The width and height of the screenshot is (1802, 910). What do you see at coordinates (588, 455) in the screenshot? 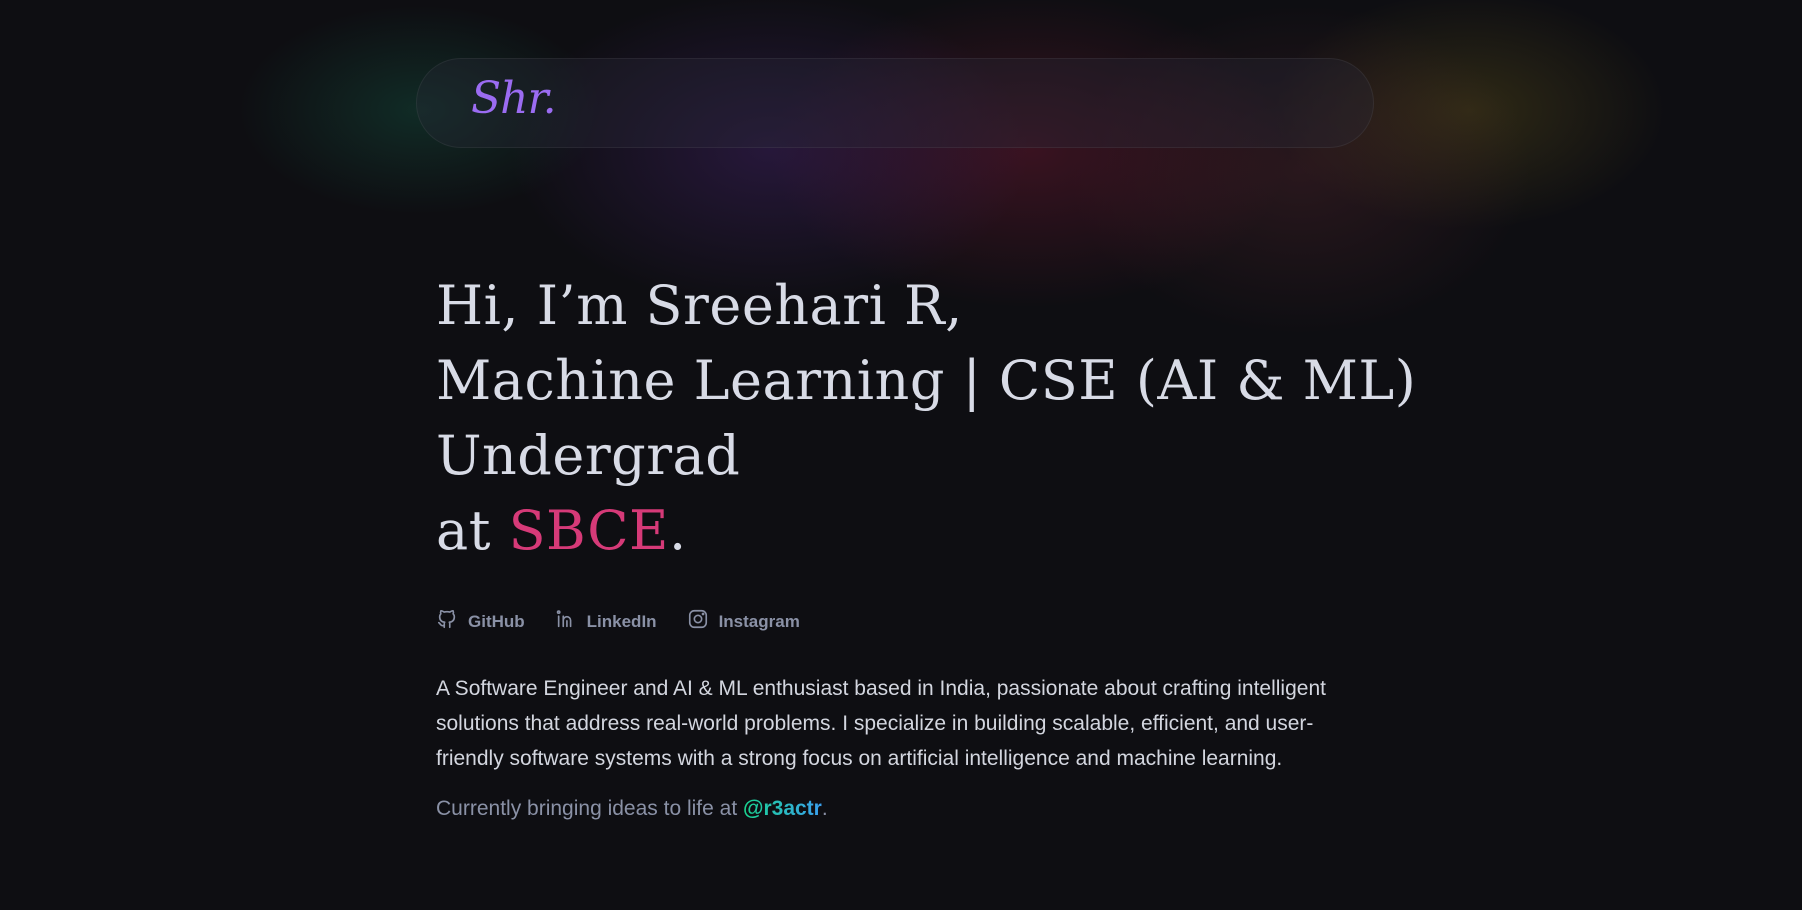
I see `headline-line-3: Undergrad` at bounding box center [588, 455].